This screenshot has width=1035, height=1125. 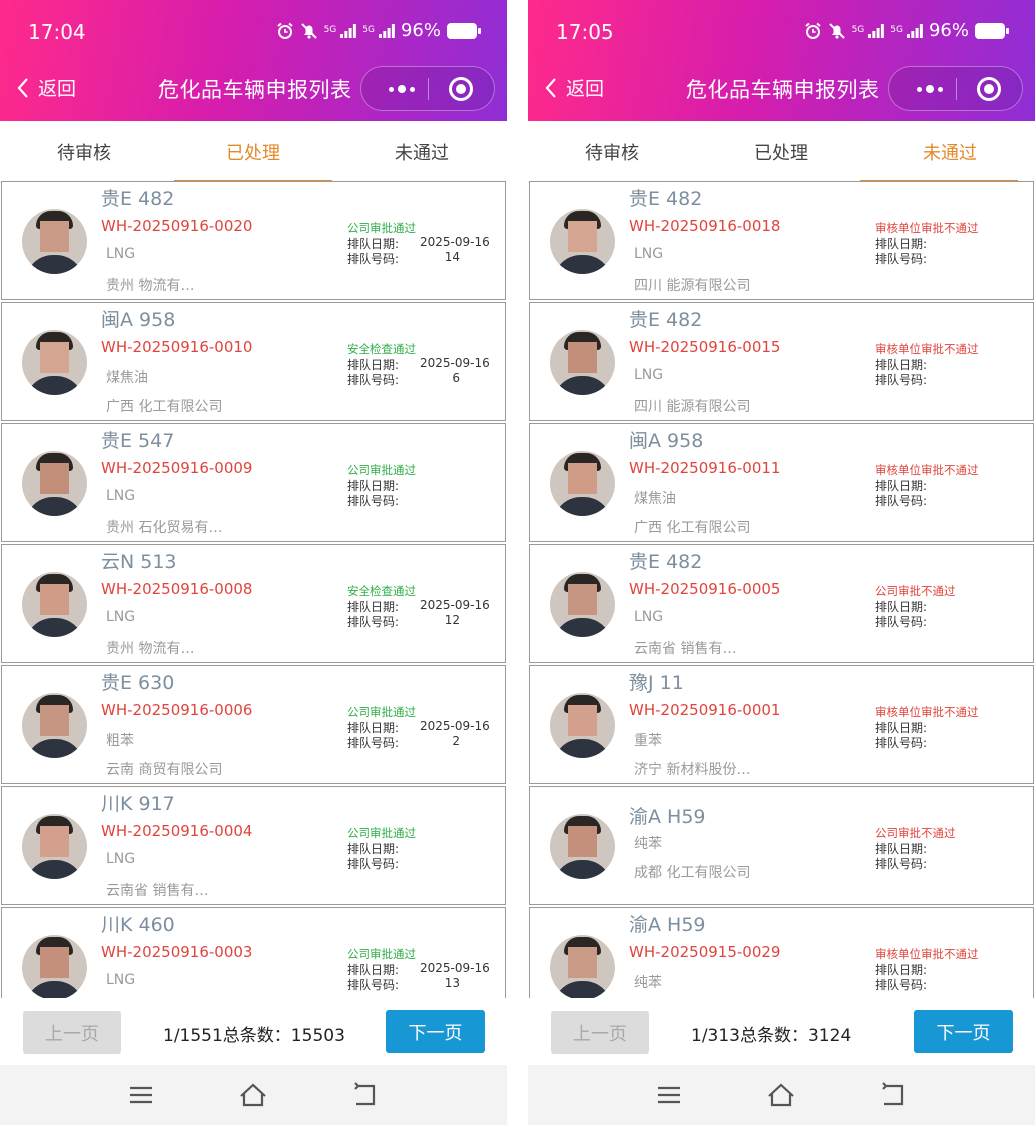 I want to click on vehicle-plate: 闽A 958, so click(x=666, y=441).